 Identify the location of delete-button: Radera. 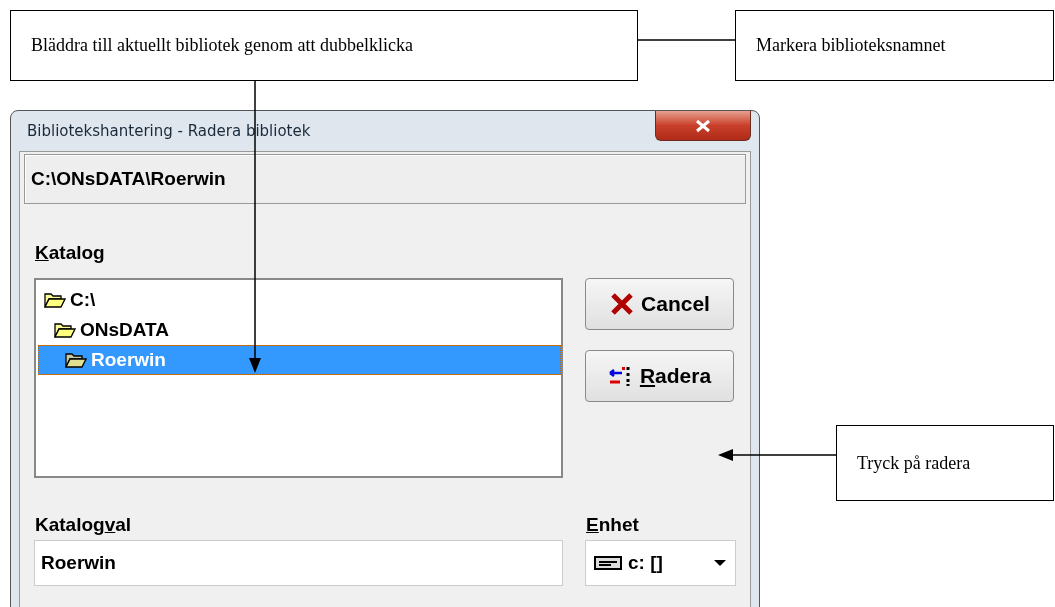
(659, 376).